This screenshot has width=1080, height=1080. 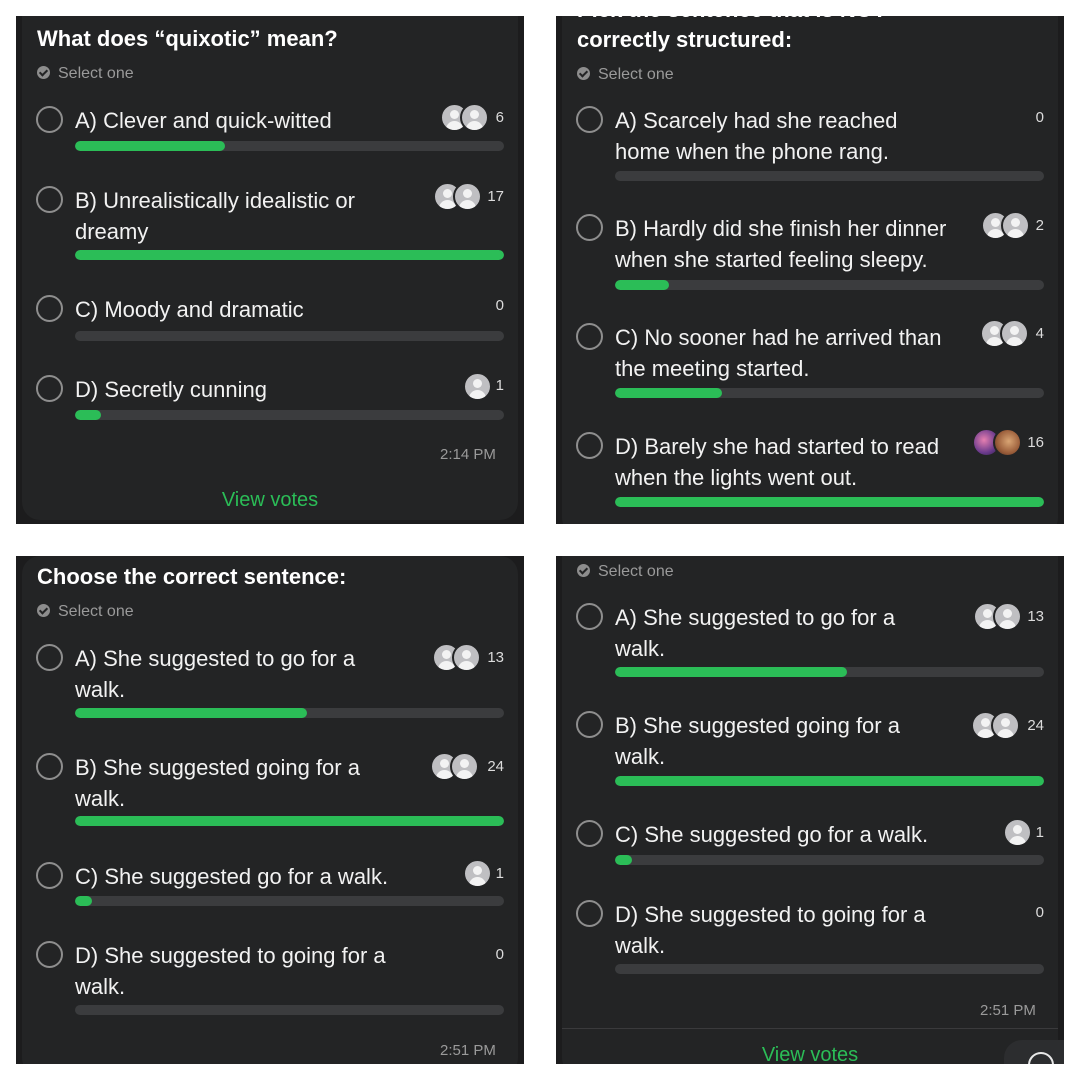 I want to click on poll-question: correctly structured:, so click(x=685, y=39).